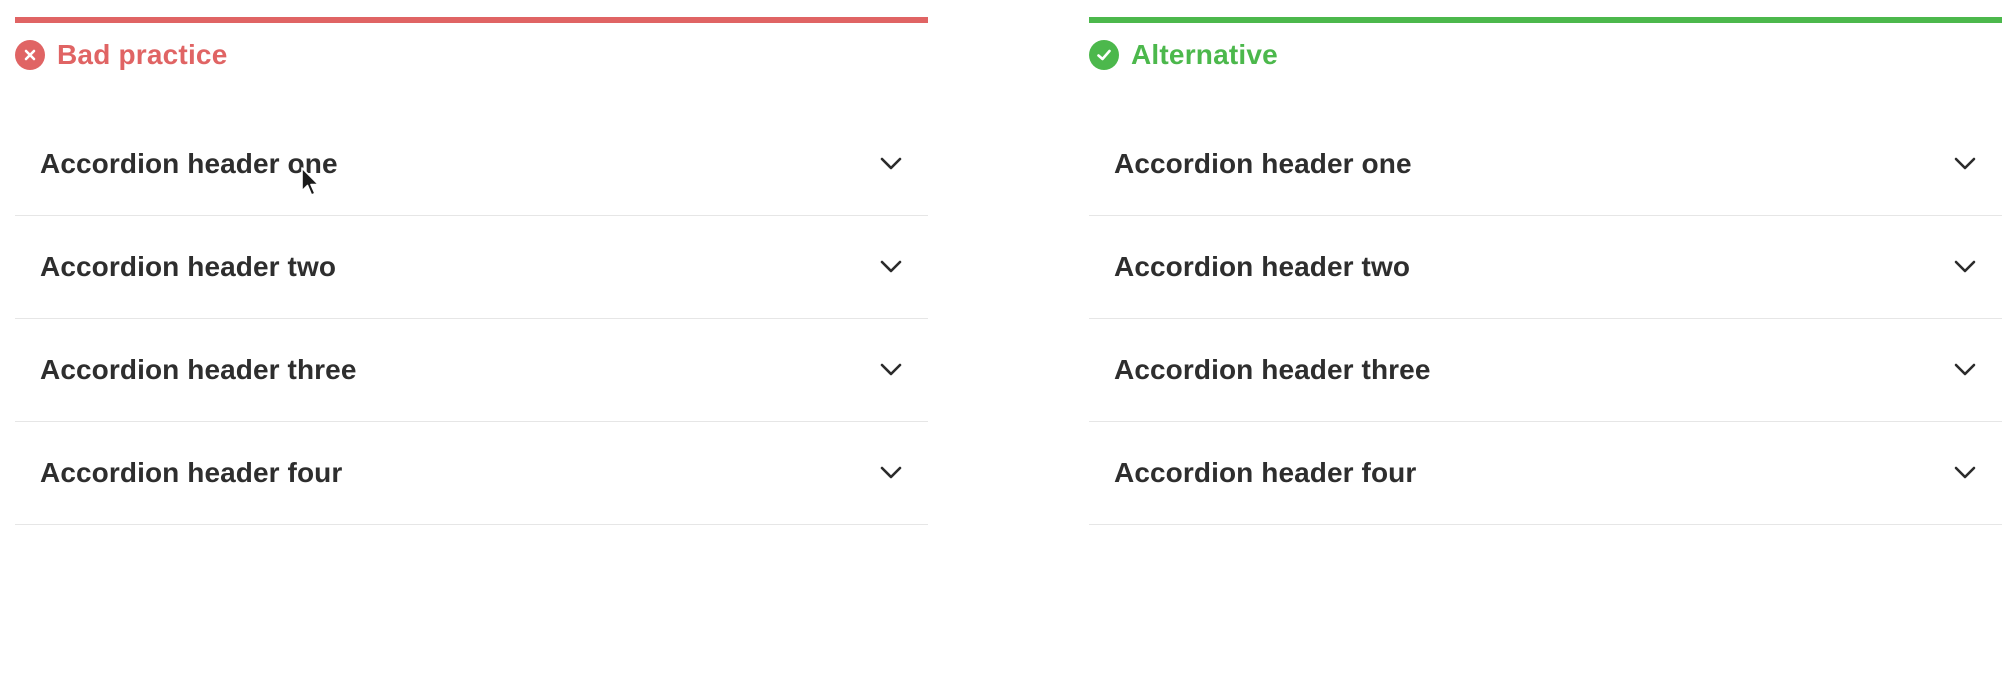 This screenshot has width=2013, height=683. Describe the element at coordinates (142, 54) in the screenshot. I see `bad-practice-title: Bad practice` at that location.